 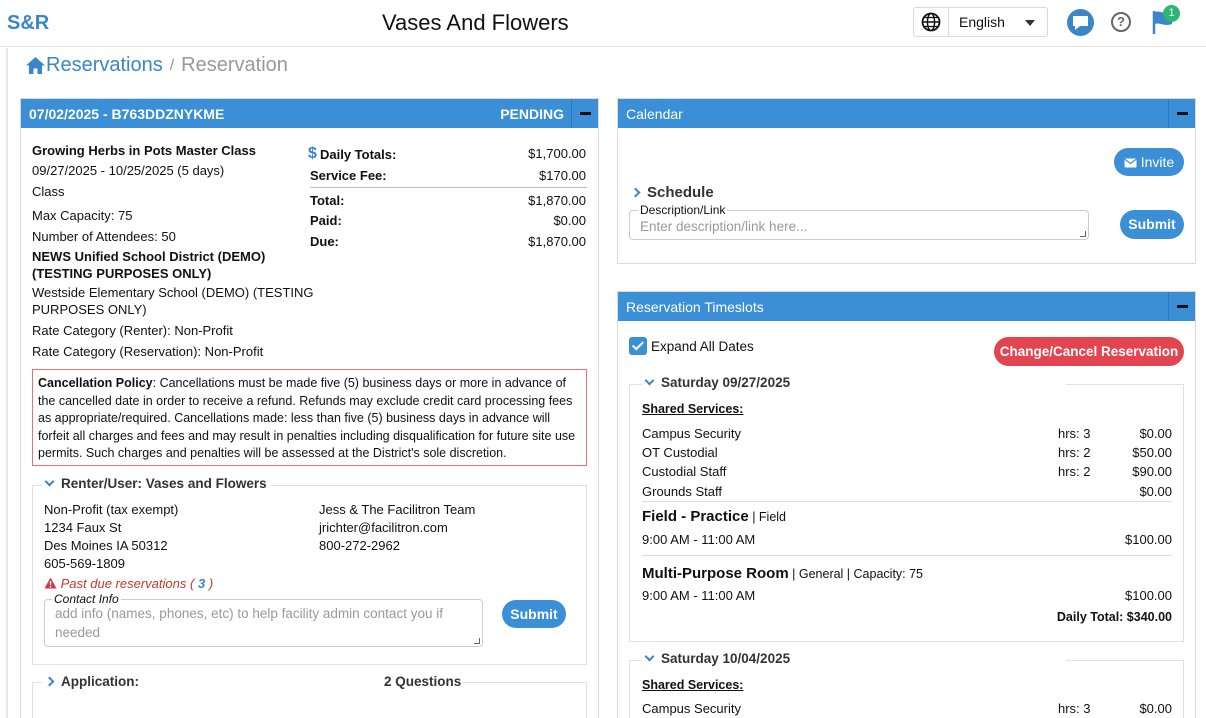 What do you see at coordinates (383, 527) in the screenshot?
I see `contact-email: jrichter@facilitron.com` at bounding box center [383, 527].